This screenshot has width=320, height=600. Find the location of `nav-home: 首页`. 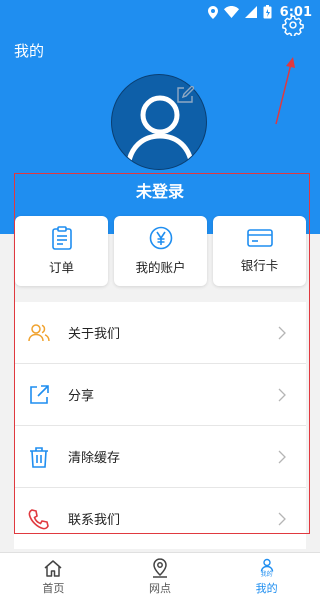

nav-home: 首页 is located at coordinates (53, 576).